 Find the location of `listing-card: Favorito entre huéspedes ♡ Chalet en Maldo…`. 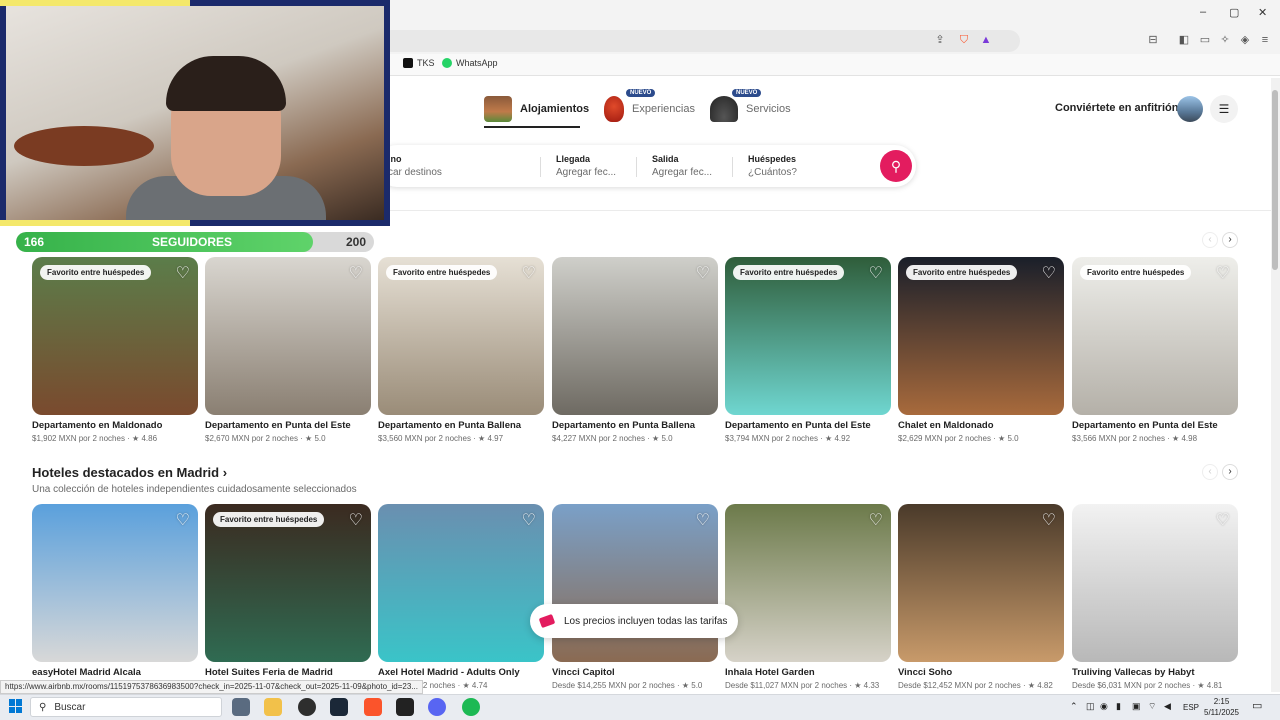

listing-card: Favorito entre huéspedes ♡ Chalet en Maldo… is located at coordinates (981, 350).